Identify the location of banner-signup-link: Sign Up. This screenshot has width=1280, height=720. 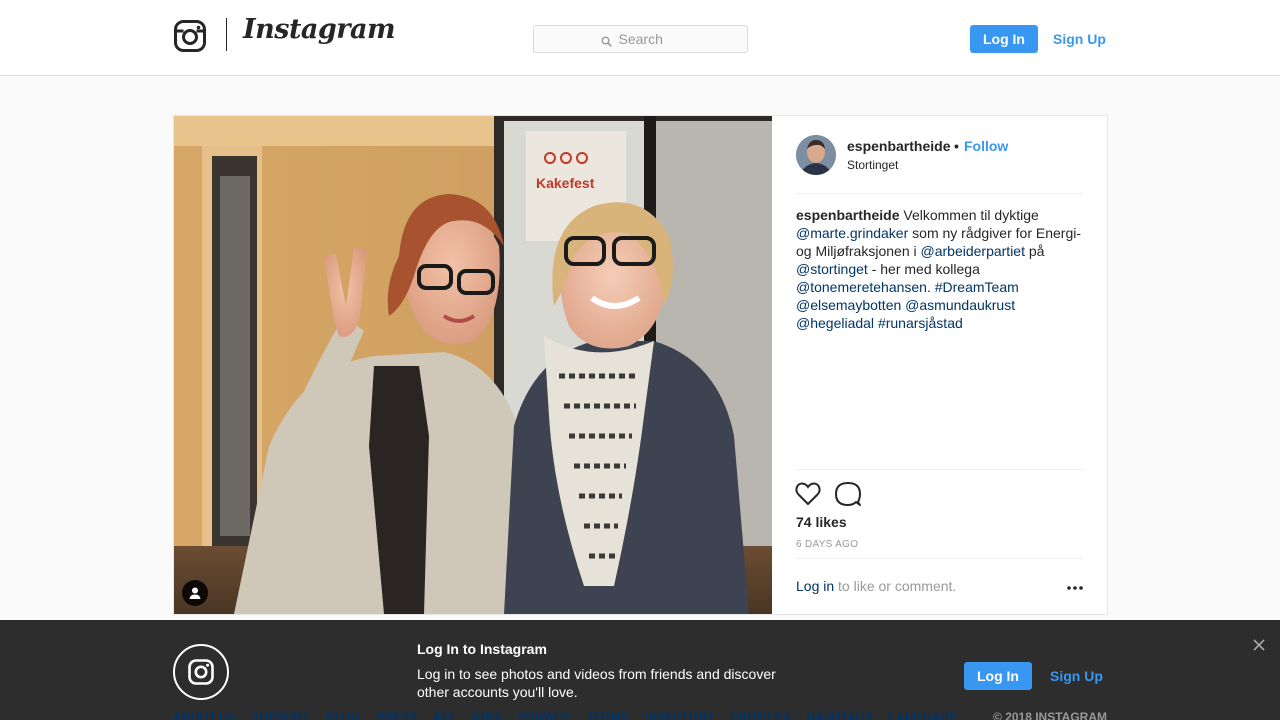
(1076, 676).